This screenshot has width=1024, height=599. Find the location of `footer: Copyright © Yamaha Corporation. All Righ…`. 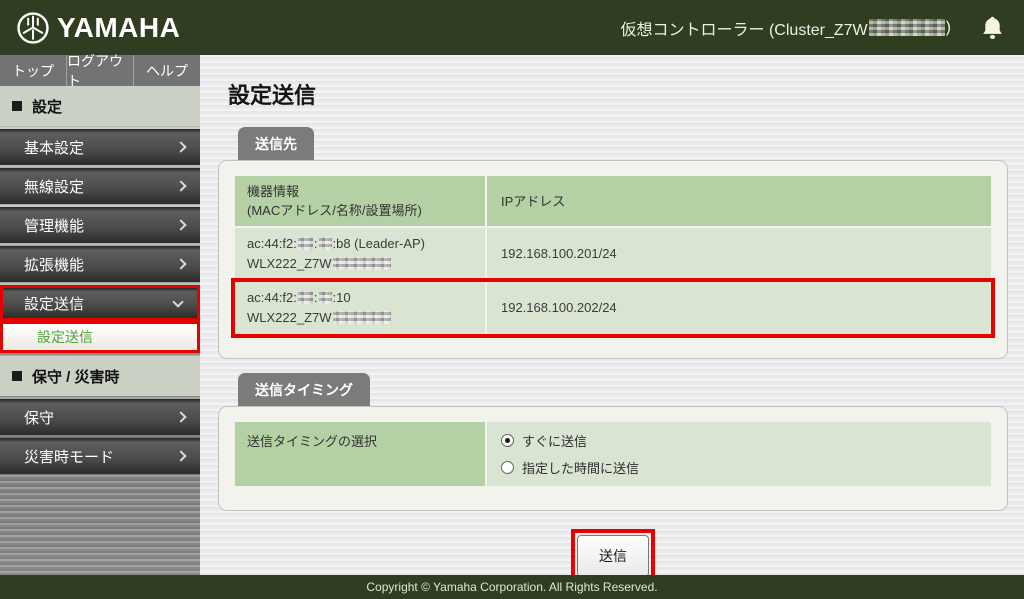

footer: Copyright © Yamaha Corporation. All Righ… is located at coordinates (512, 587).